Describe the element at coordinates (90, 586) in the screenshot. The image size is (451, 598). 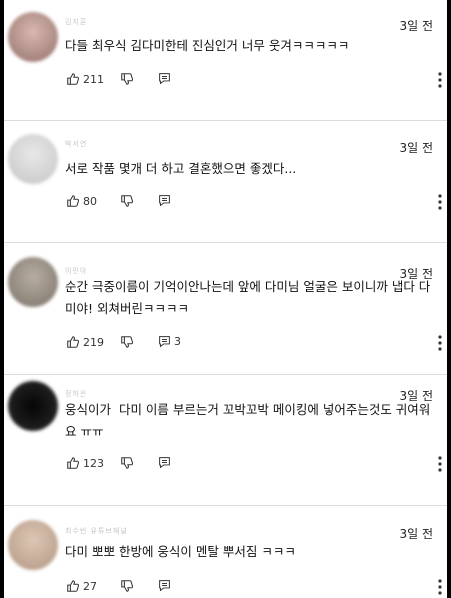
I see `like-count: 27` at that location.